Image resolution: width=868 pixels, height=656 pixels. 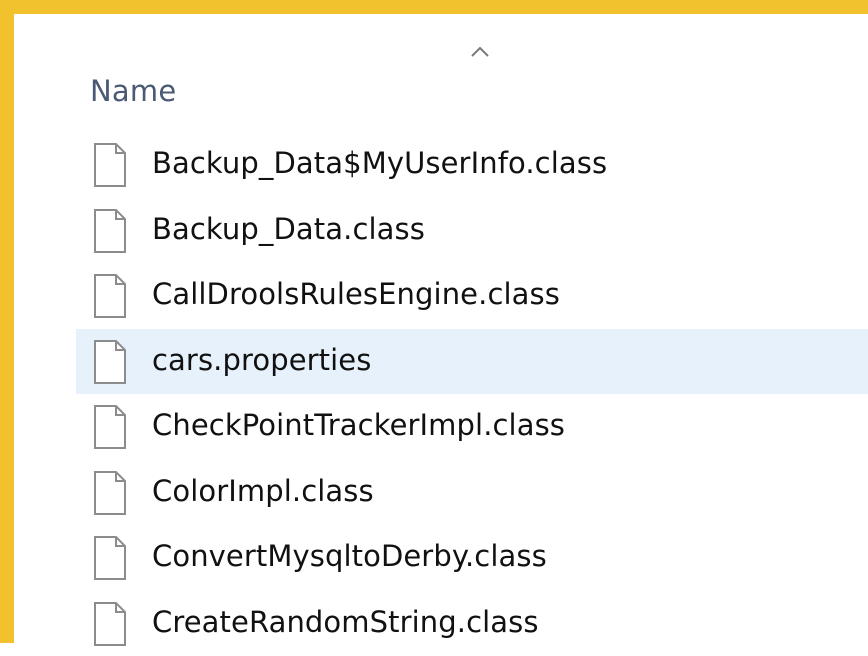 What do you see at coordinates (358, 425) in the screenshot?
I see `file-name: CheckPointTrackerImpl.class` at bounding box center [358, 425].